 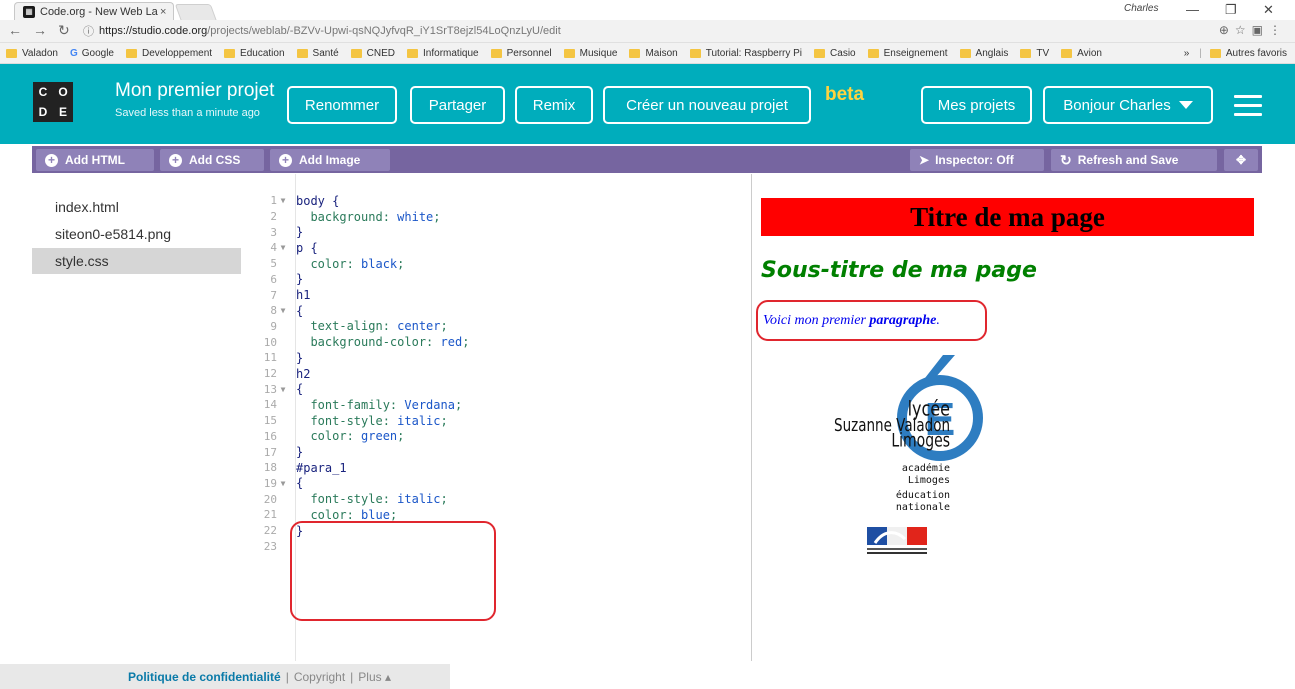 I want to click on code-line: 17}, so click(x=272, y=452).